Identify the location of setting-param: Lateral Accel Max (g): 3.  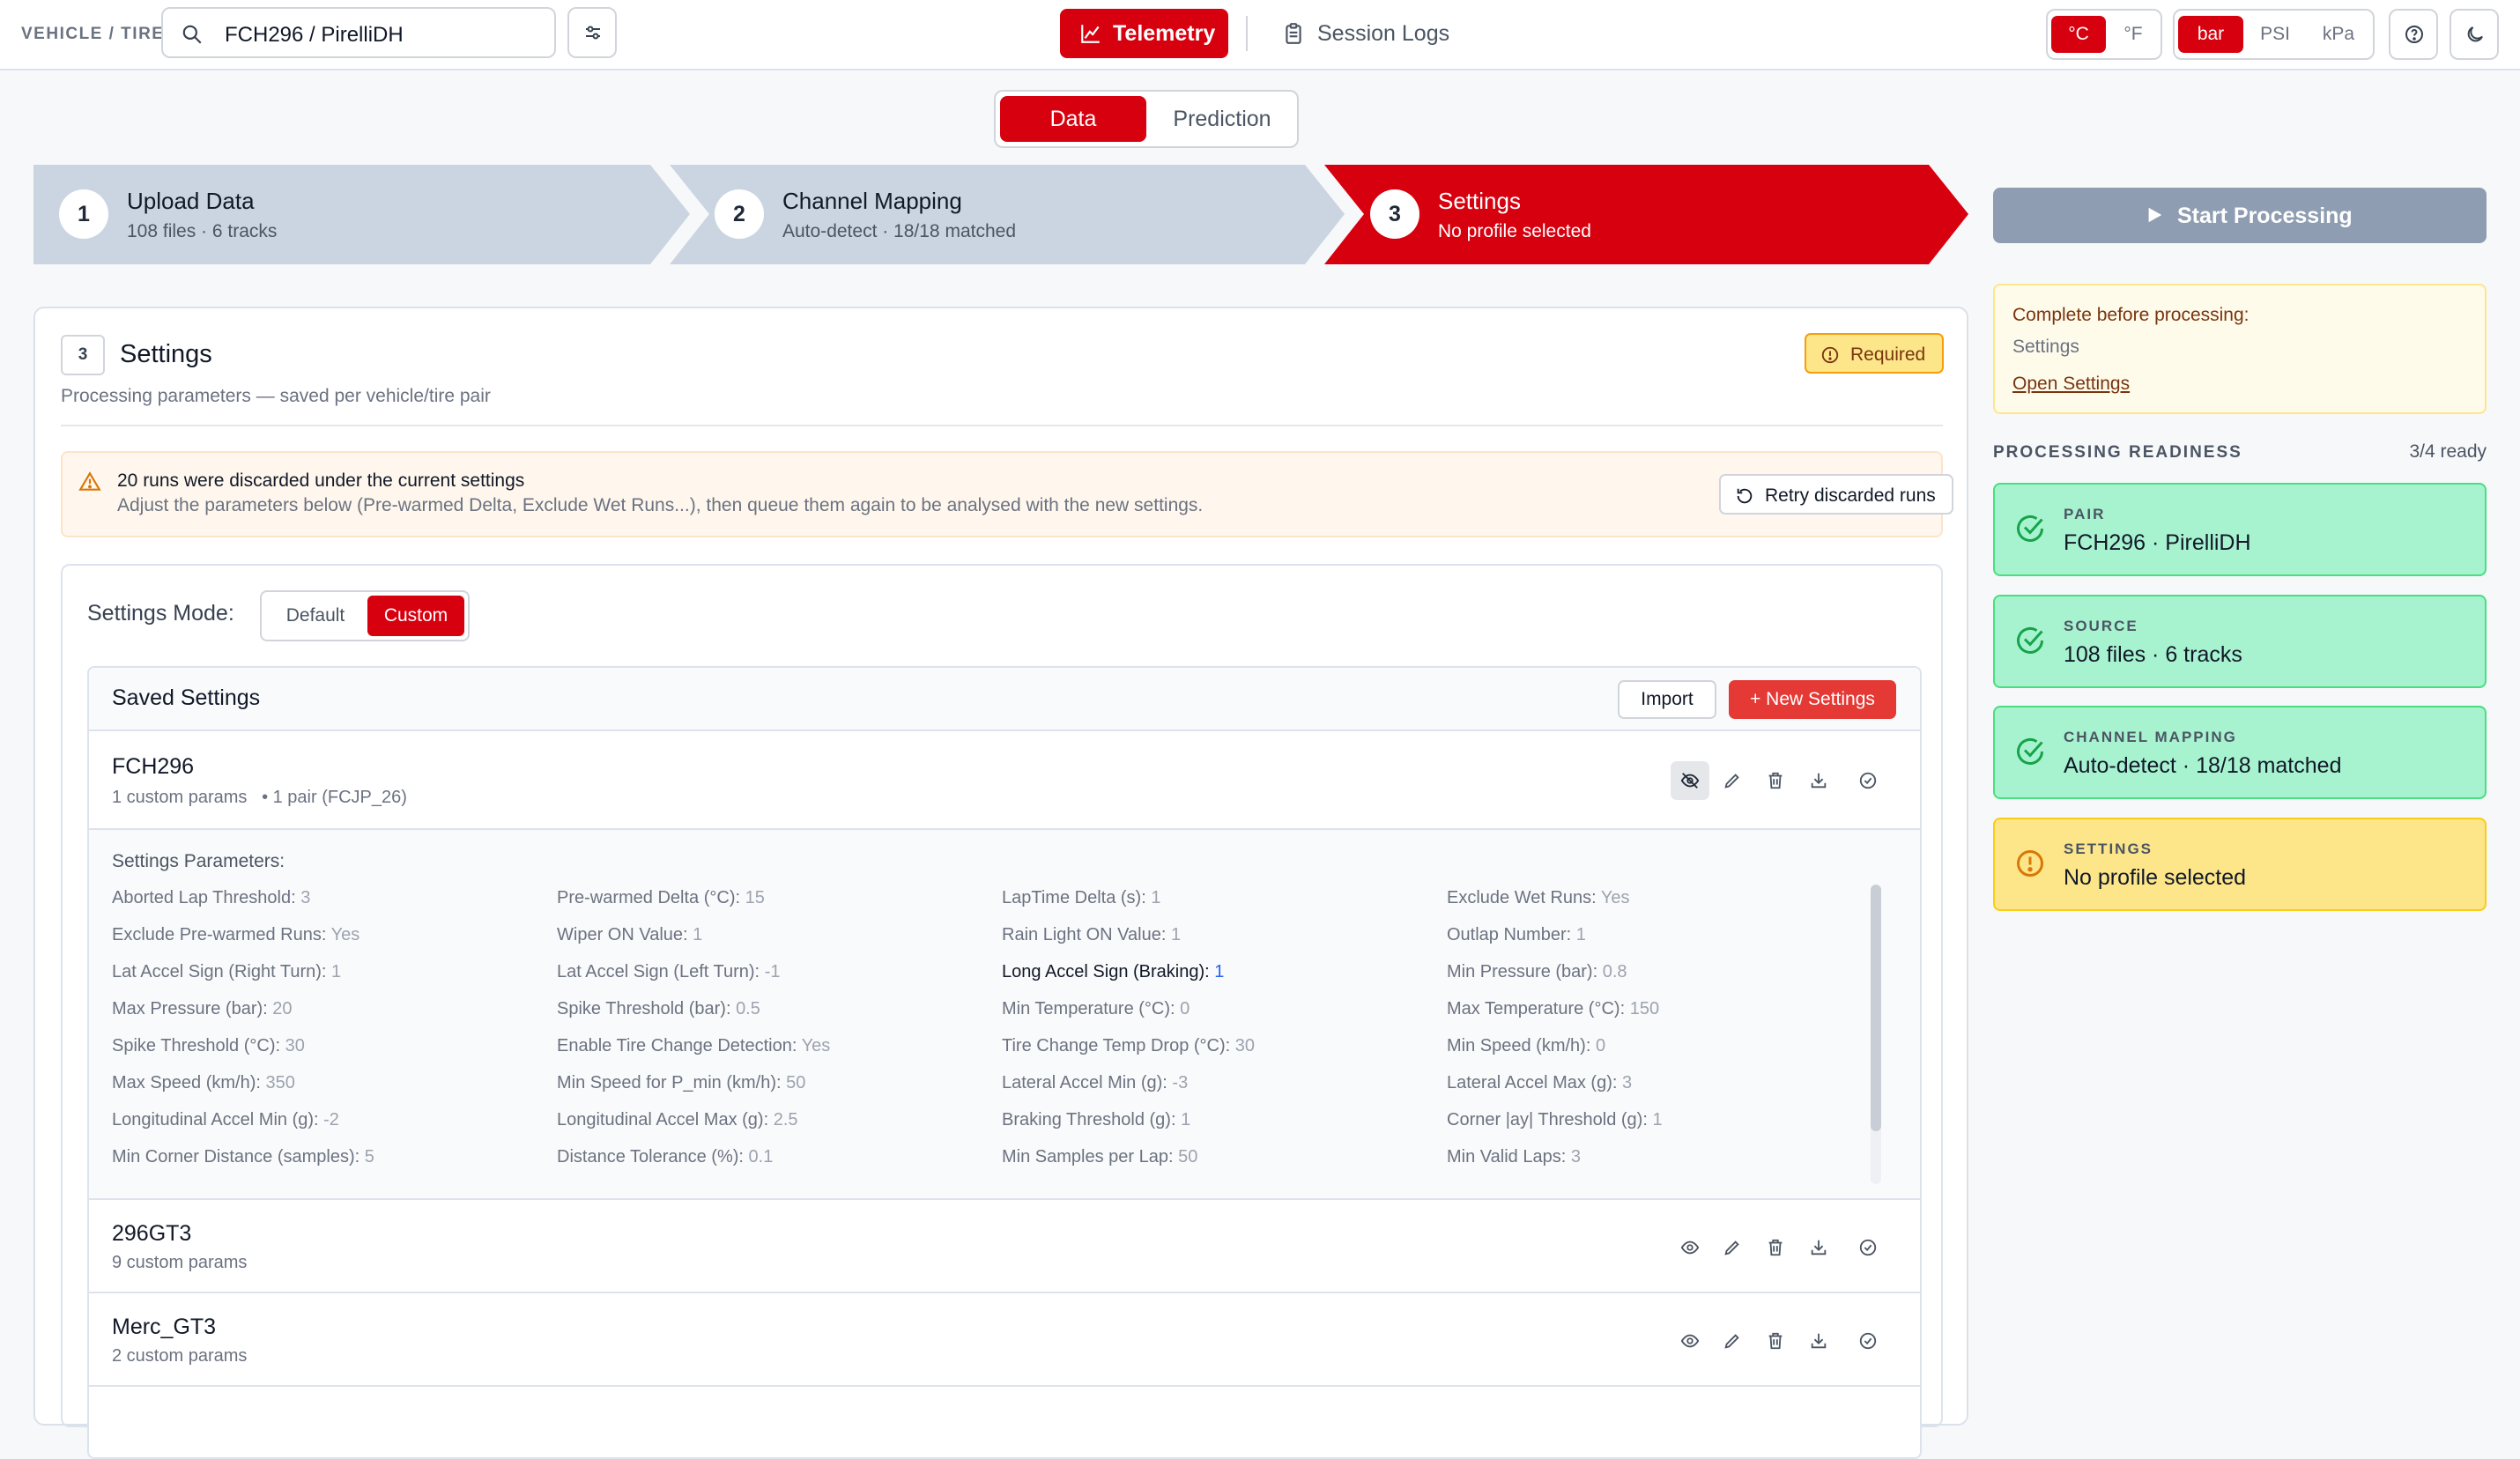
(1539, 1083).